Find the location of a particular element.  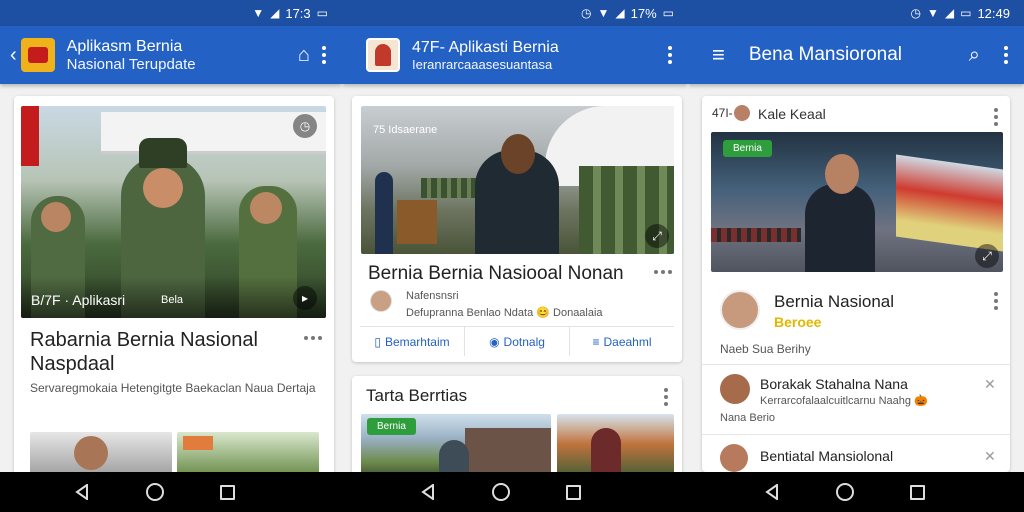

bookmark-icon: ▯ is located at coordinates (377, 341).